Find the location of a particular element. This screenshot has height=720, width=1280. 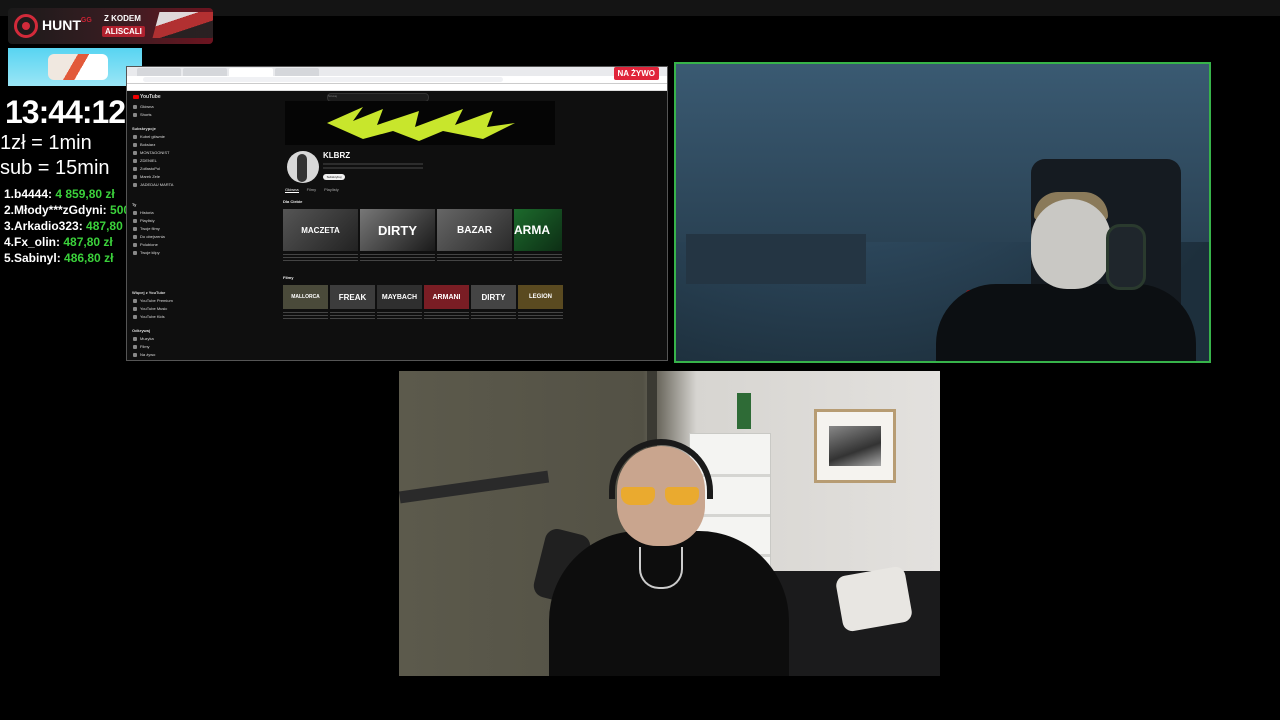

sidebar-item-sub: JADEDAU MARTA is located at coordinates (153, 184).